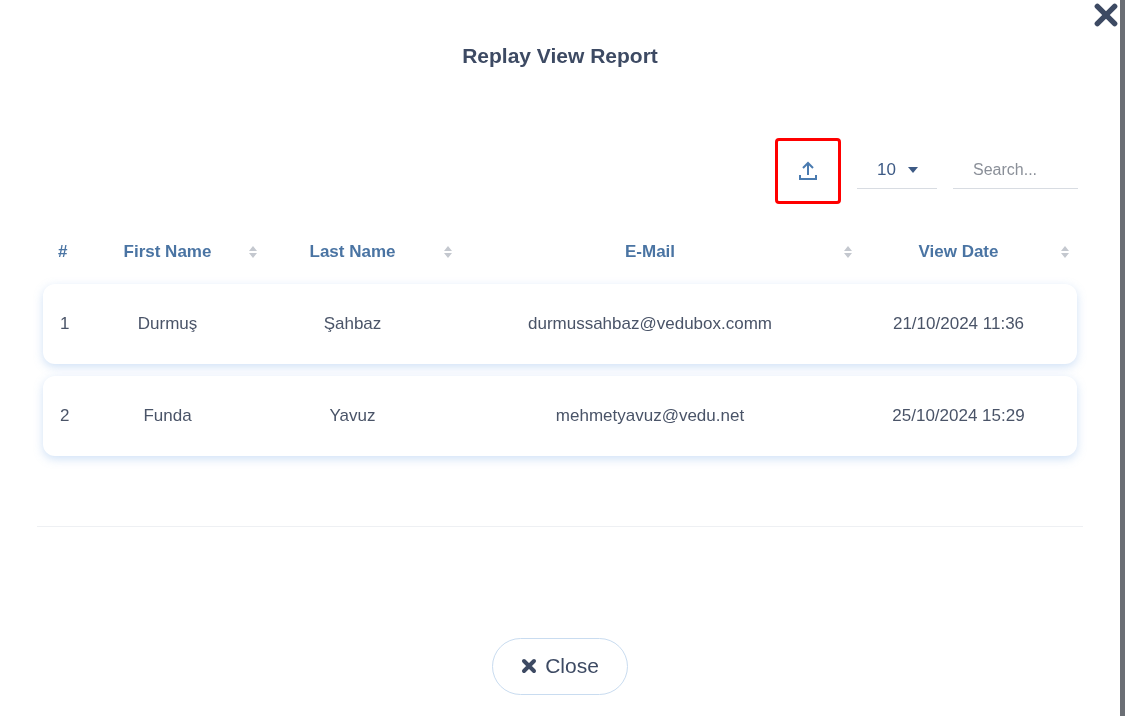 Image resolution: width=1125 pixels, height=716 pixels. What do you see at coordinates (958, 251) in the screenshot?
I see `column-header: View Date` at bounding box center [958, 251].